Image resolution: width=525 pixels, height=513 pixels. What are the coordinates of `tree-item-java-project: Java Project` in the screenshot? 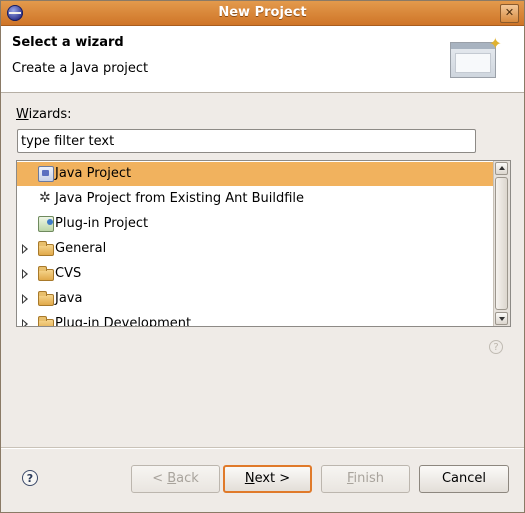 It's located at (255, 174).